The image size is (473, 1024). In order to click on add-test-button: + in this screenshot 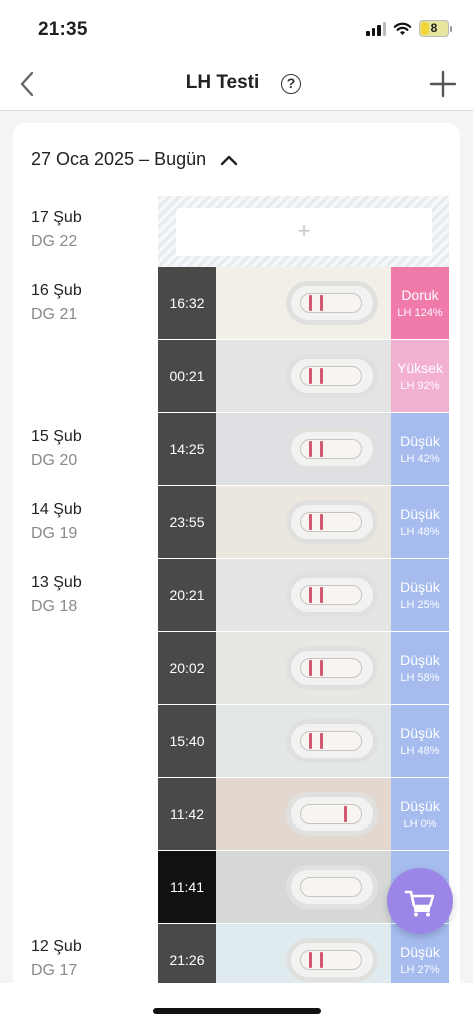, I will do `click(304, 232)`.